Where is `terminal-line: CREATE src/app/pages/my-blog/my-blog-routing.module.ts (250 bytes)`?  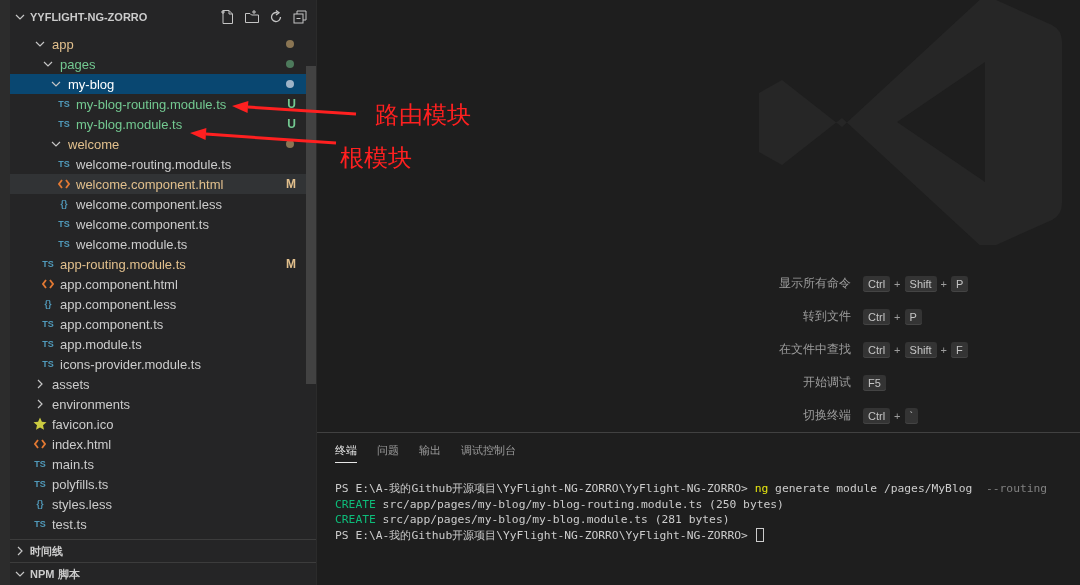
terminal-line: CREATE src/app/pages/my-blog/my-blog-routing.module.ts (250 bytes) is located at coordinates (560, 504).